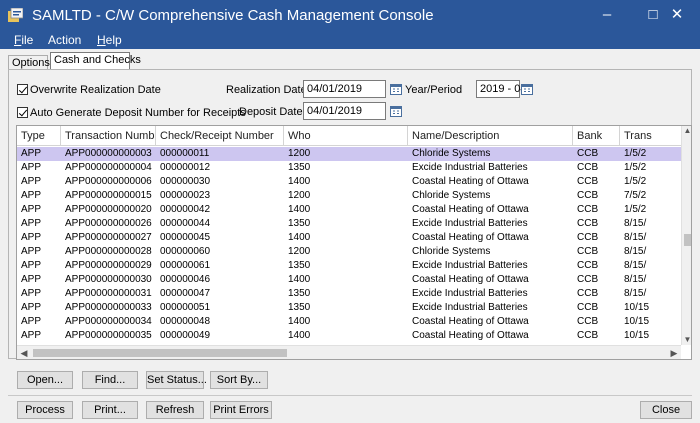 The width and height of the screenshot is (700, 423). I want to click on deposit-date-field: 04/01/2019, so click(344, 111).